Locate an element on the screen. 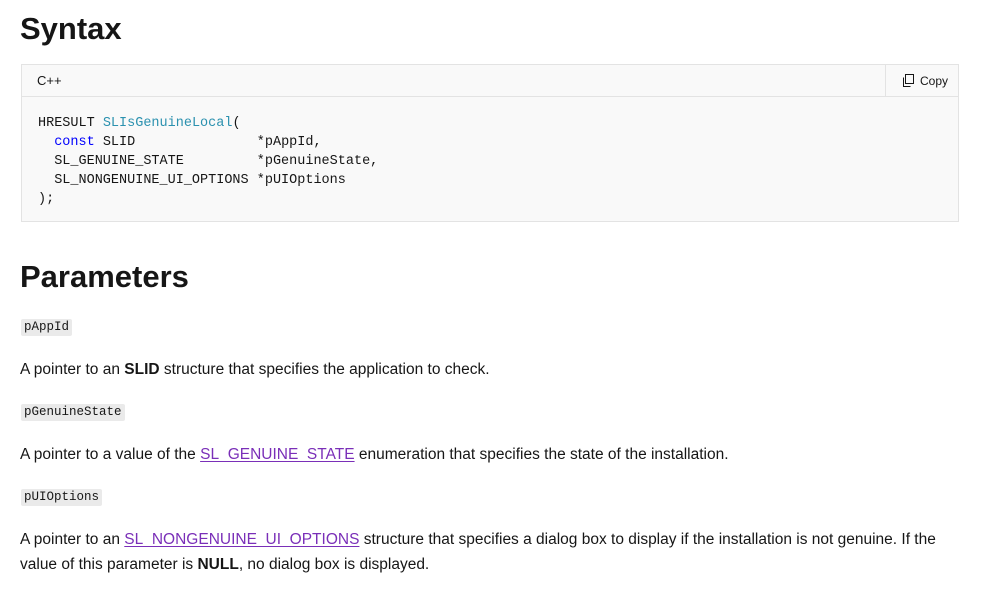 The height and width of the screenshot is (591, 1005). code-header: C++ Copy is located at coordinates (490, 81).